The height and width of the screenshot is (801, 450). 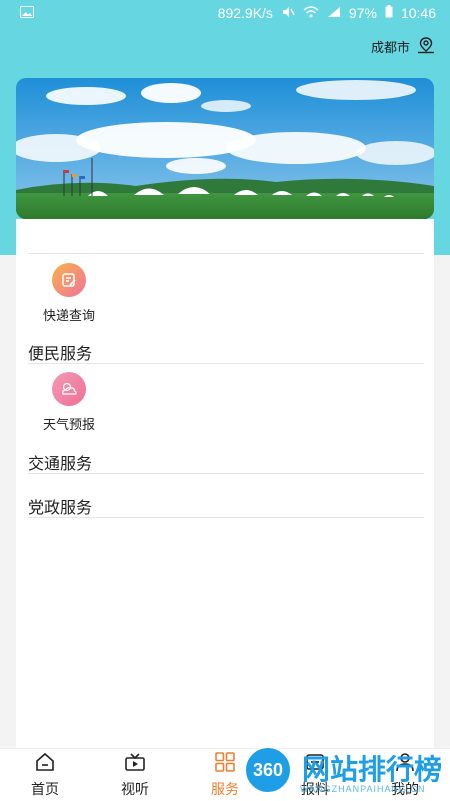 I want to click on clock: 10:46, so click(x=418, y=13).